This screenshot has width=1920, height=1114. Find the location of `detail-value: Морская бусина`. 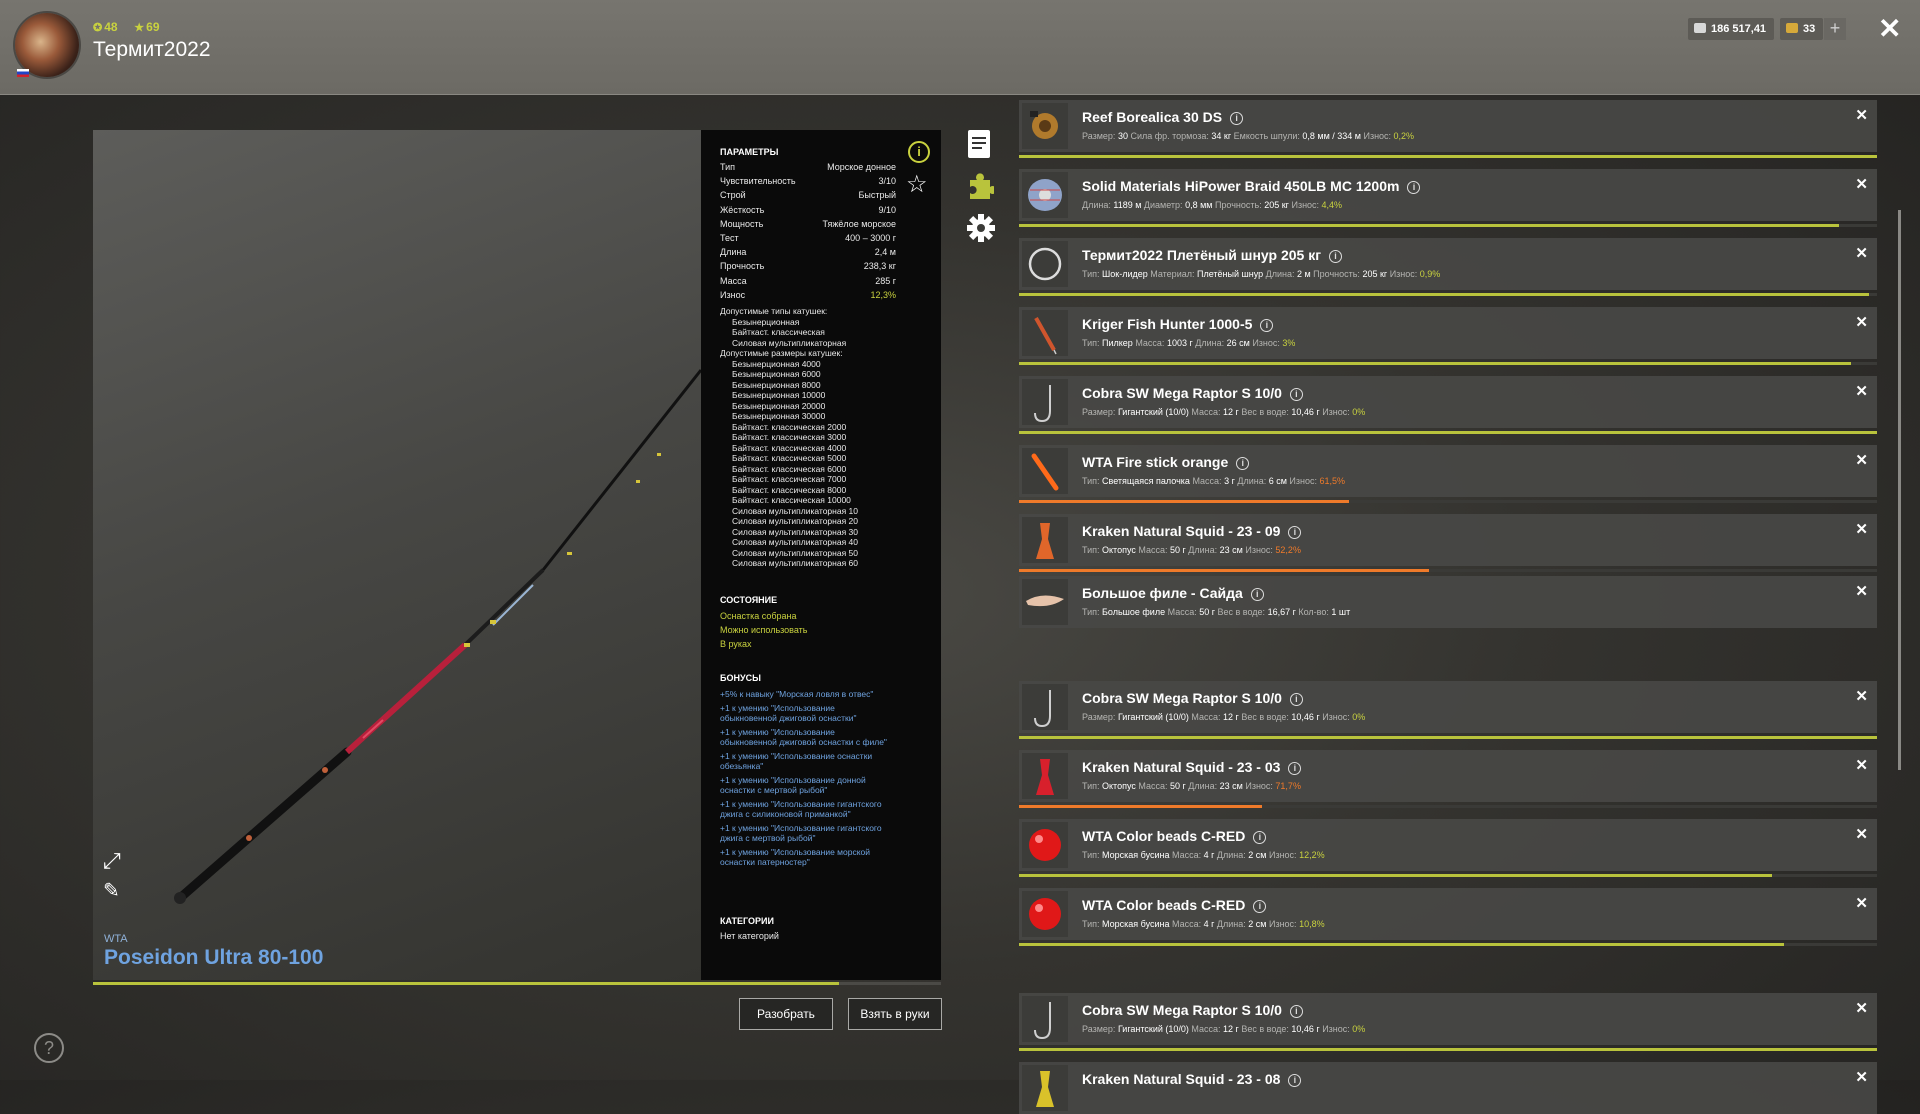

detail-value: Морская бусина is located at coordinates (1137, 855).